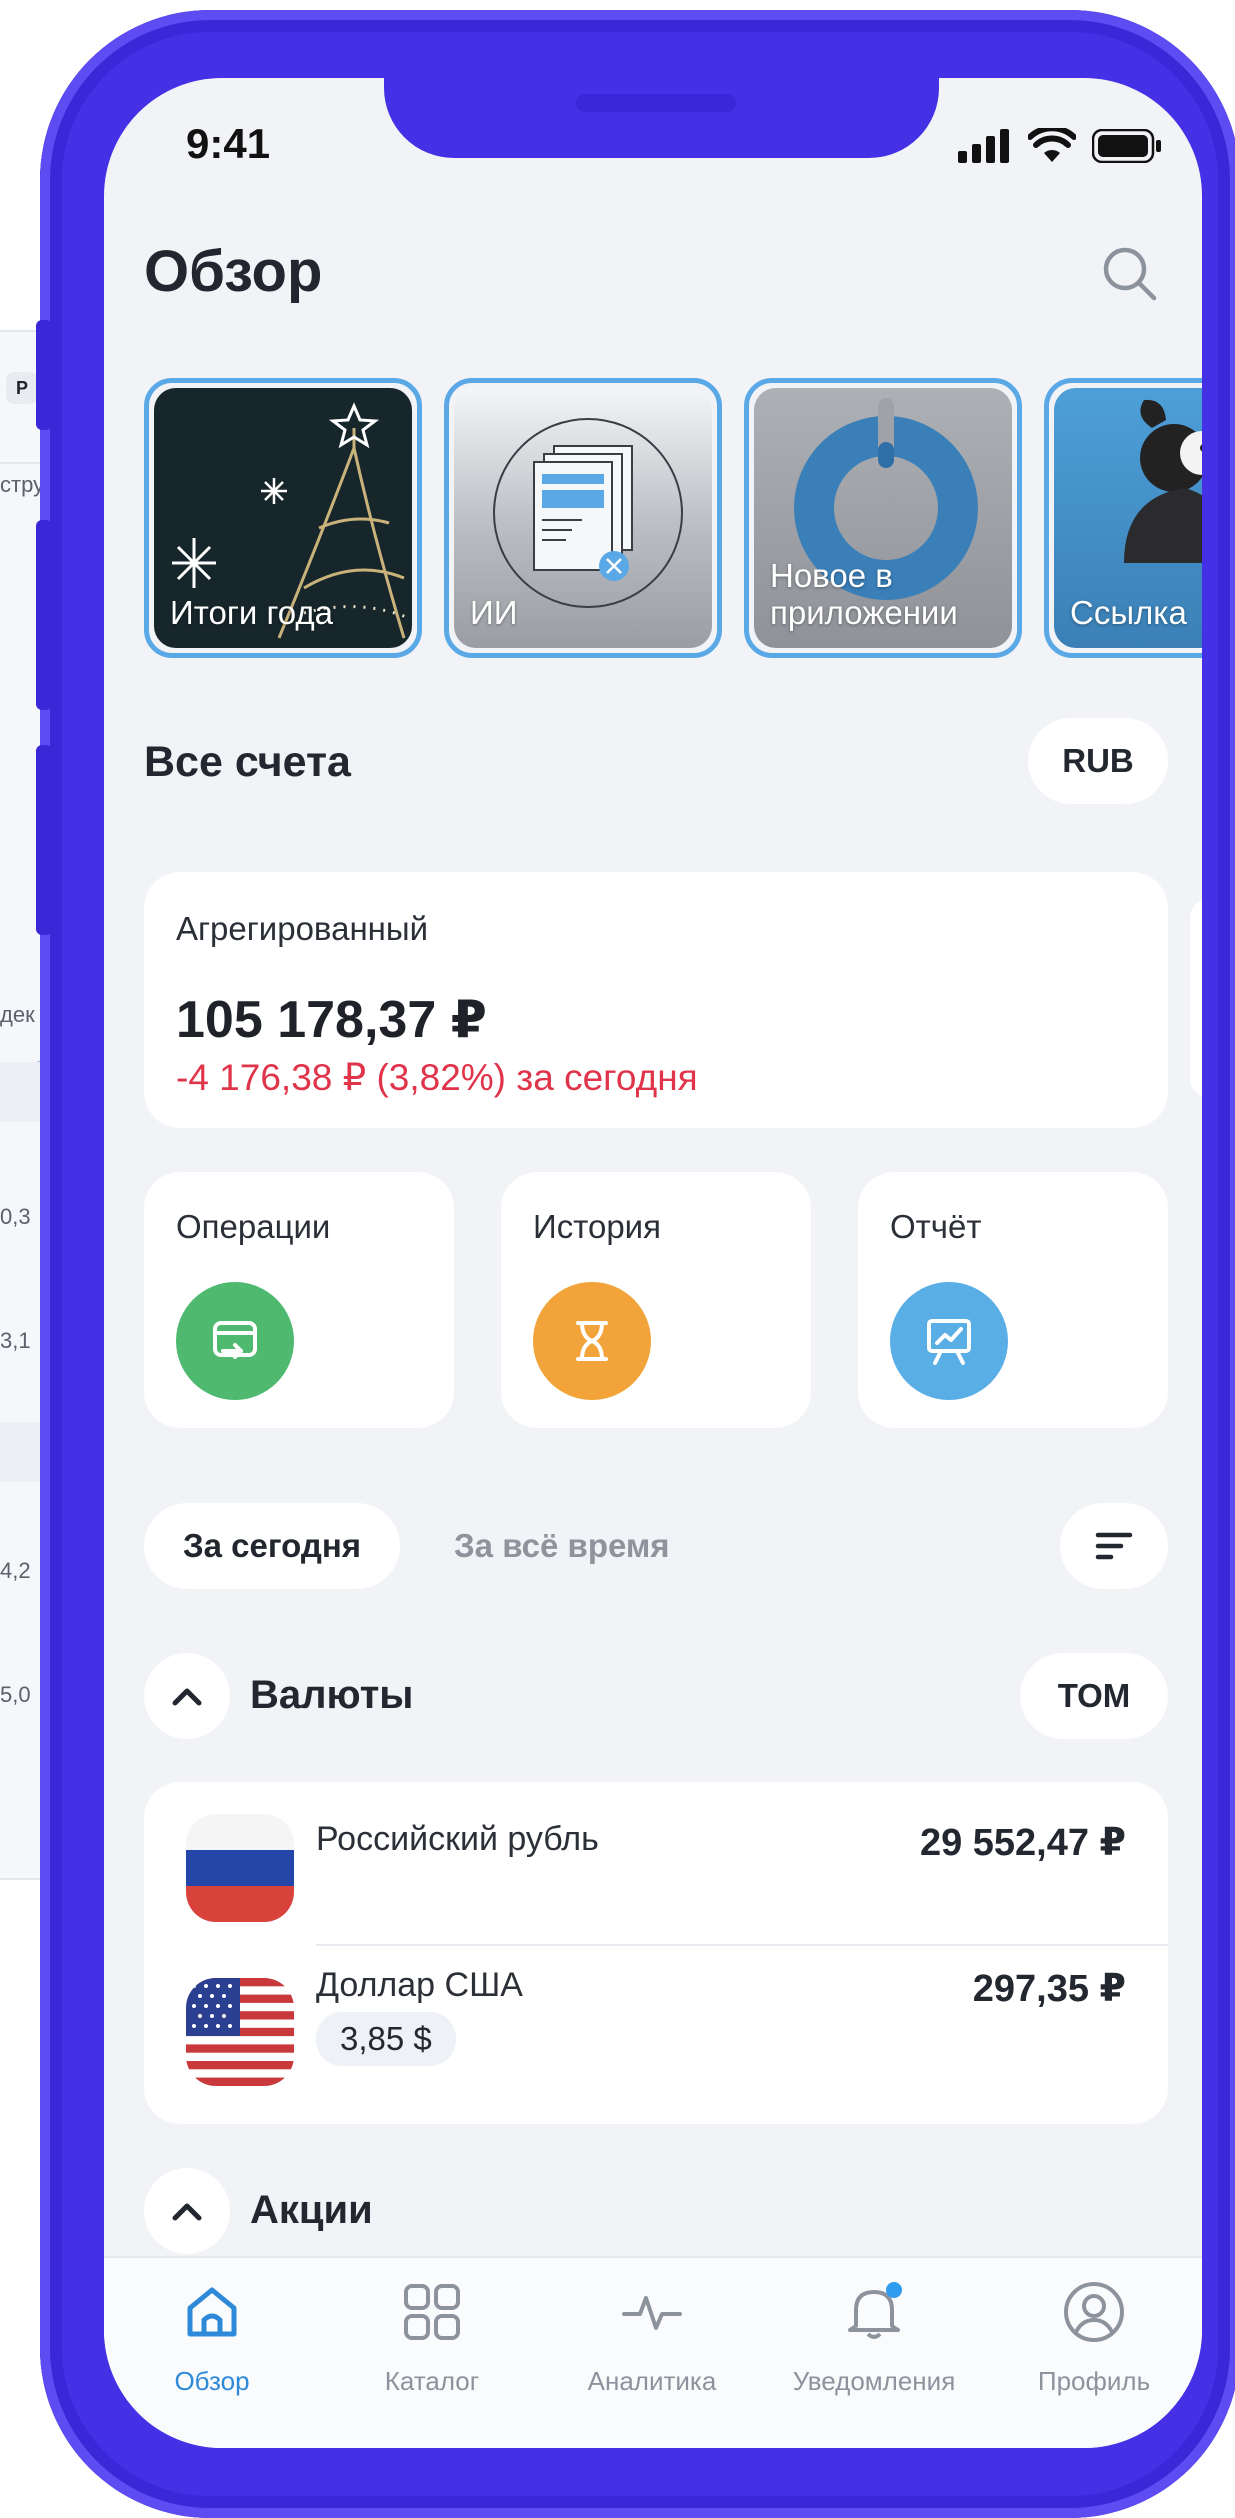 Image resolution: width=1235 pixels, height=2518 pixels. I want to click on tab-catalog: Каталог, so click(432, 2353).